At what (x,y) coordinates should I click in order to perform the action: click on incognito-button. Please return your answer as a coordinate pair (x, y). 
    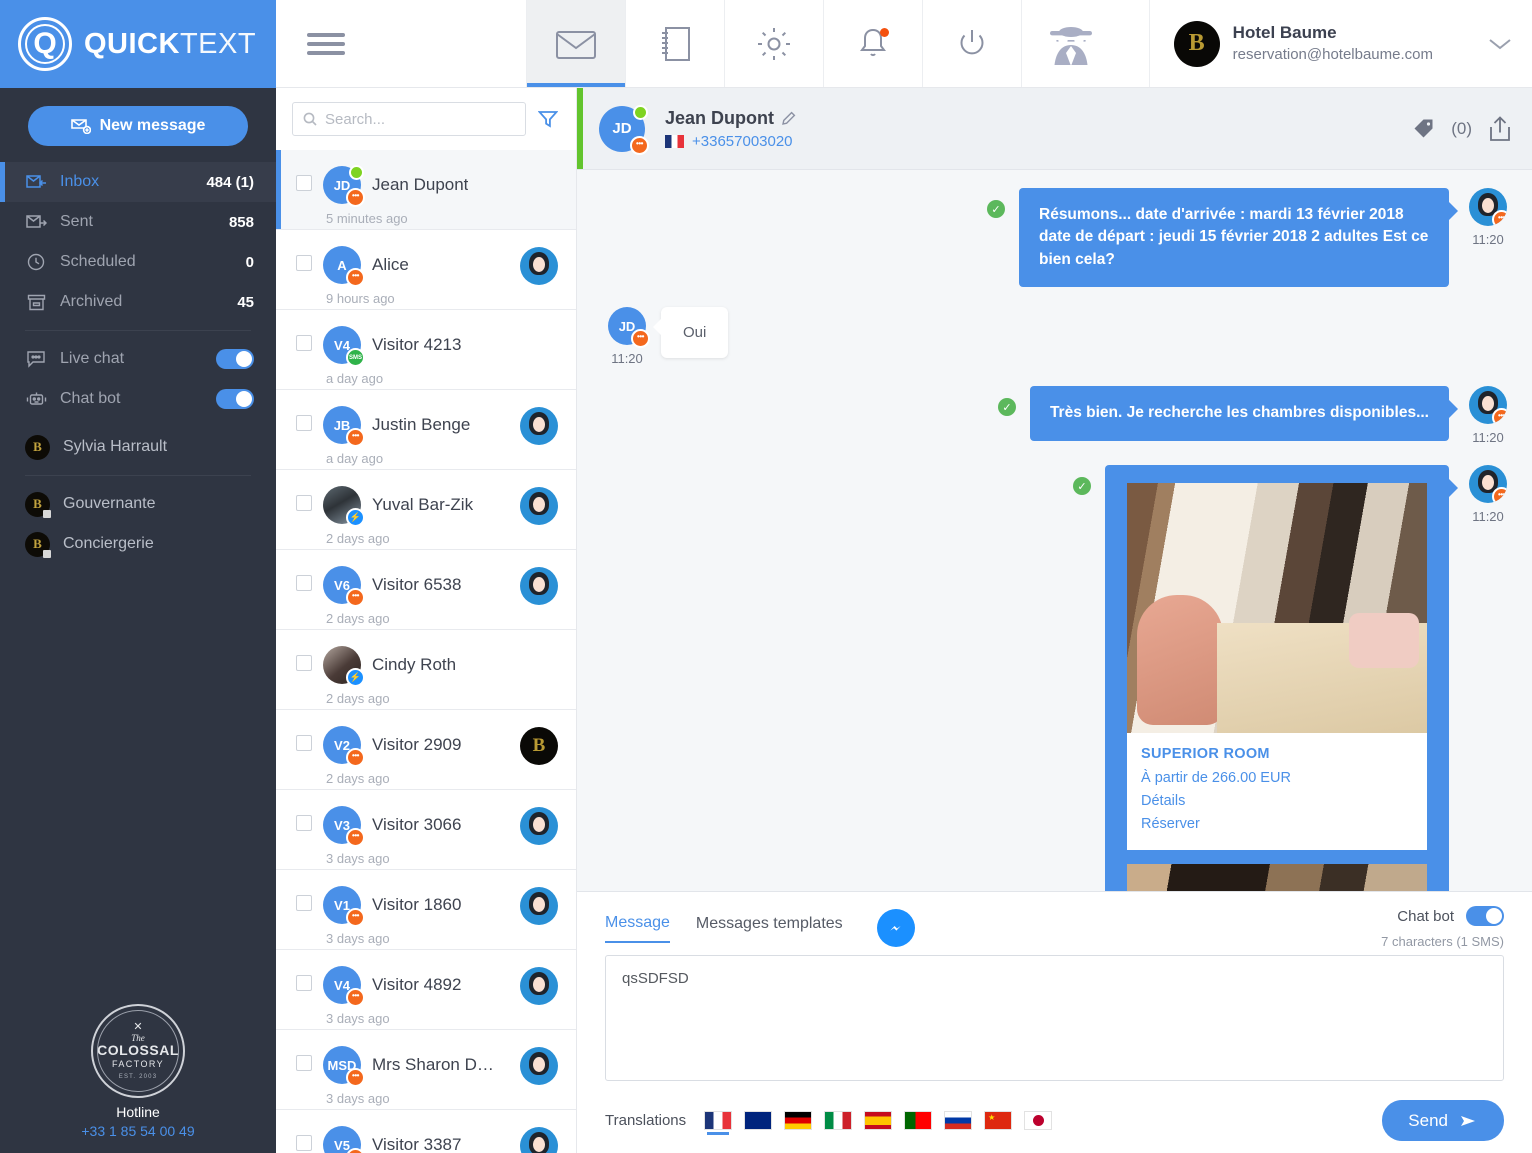
    Looking at the image, I should click on (1070, 43).